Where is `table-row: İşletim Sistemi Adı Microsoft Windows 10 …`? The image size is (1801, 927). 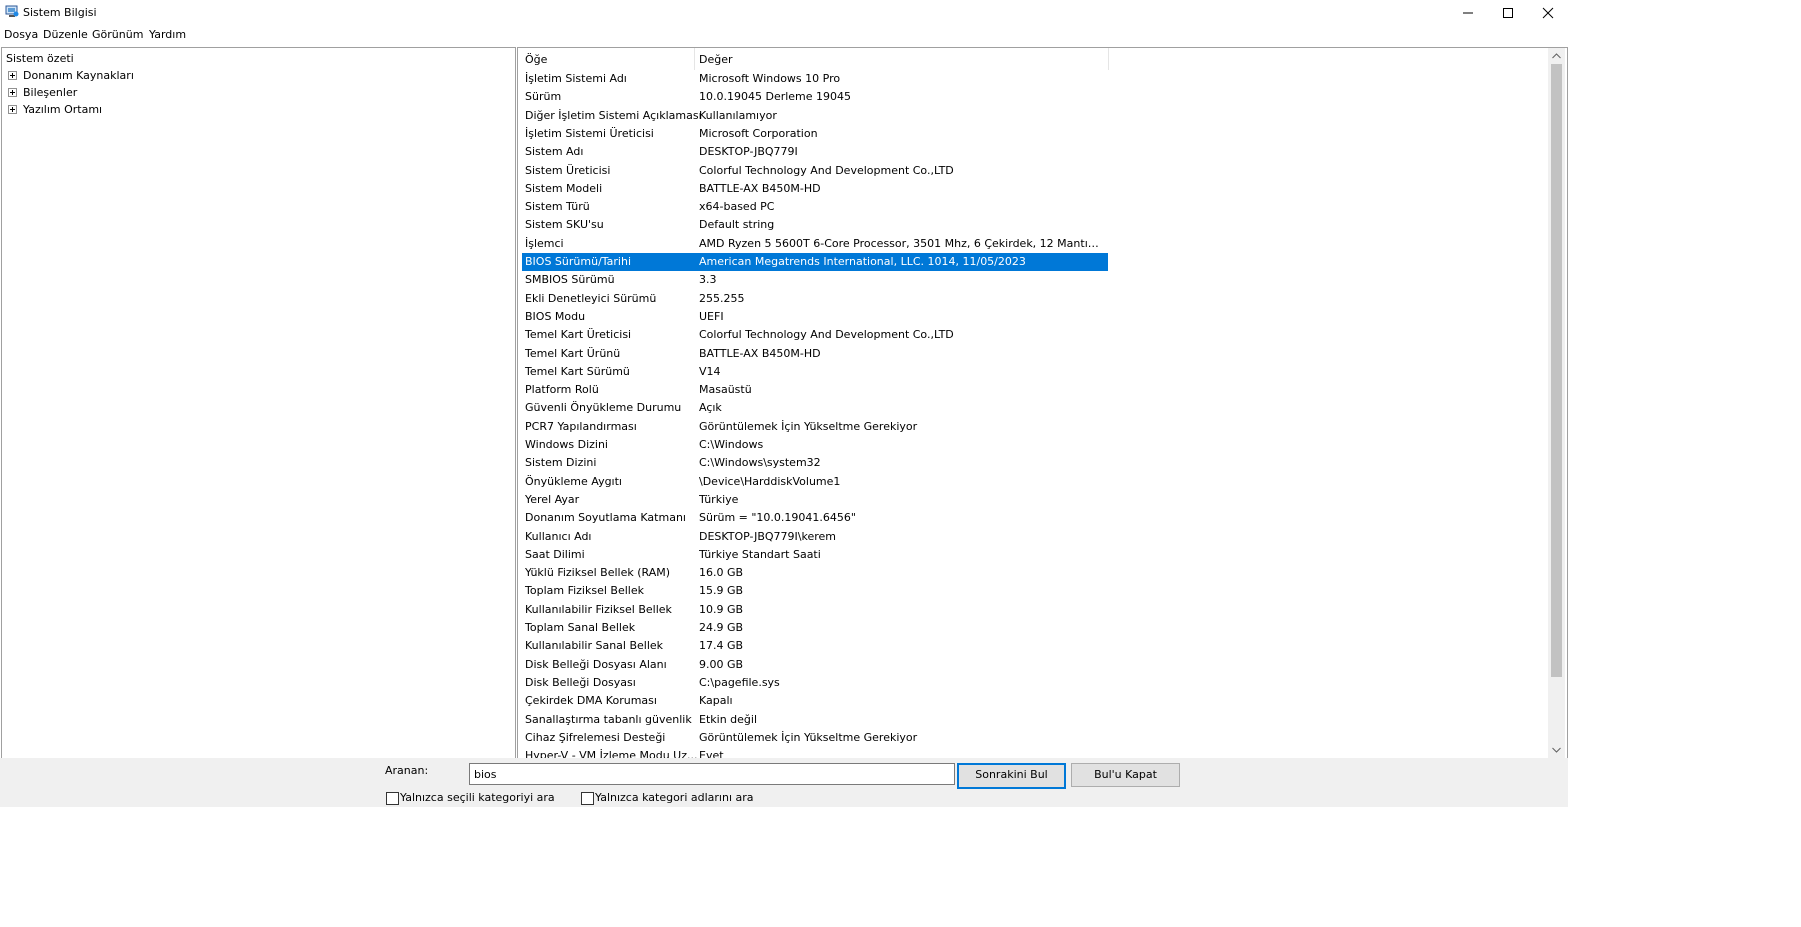 table-row: İşletim Sistemi Adı Microsoft Windows 10 … is located at coordinates (815, 79).